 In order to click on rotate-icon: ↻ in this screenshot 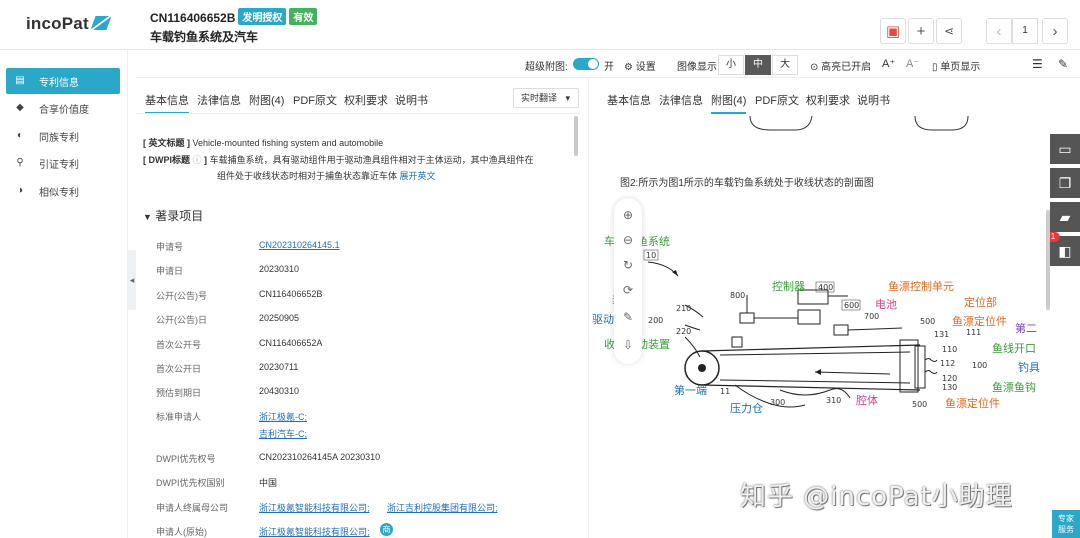, I will do `click(628, 265)`.